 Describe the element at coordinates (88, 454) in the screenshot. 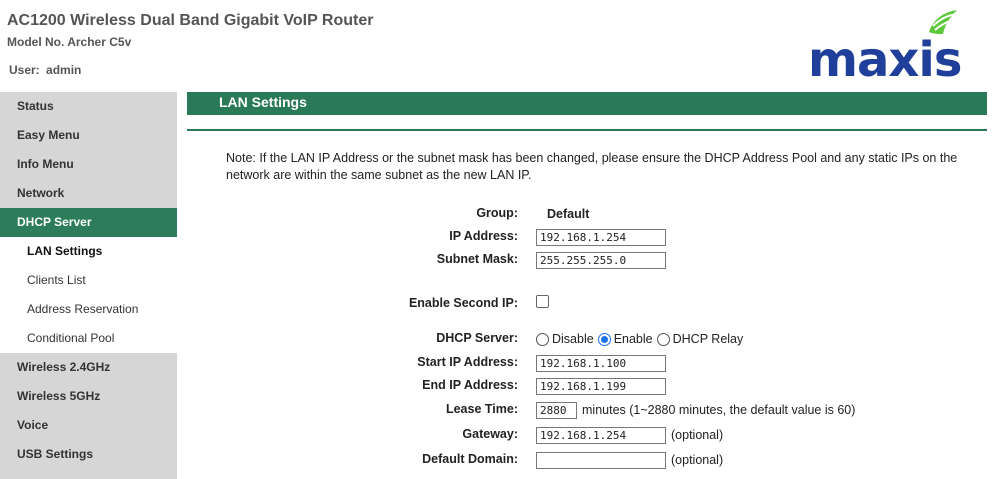

I see `sidebar-item-usb-settings: USB Settings` at that location.